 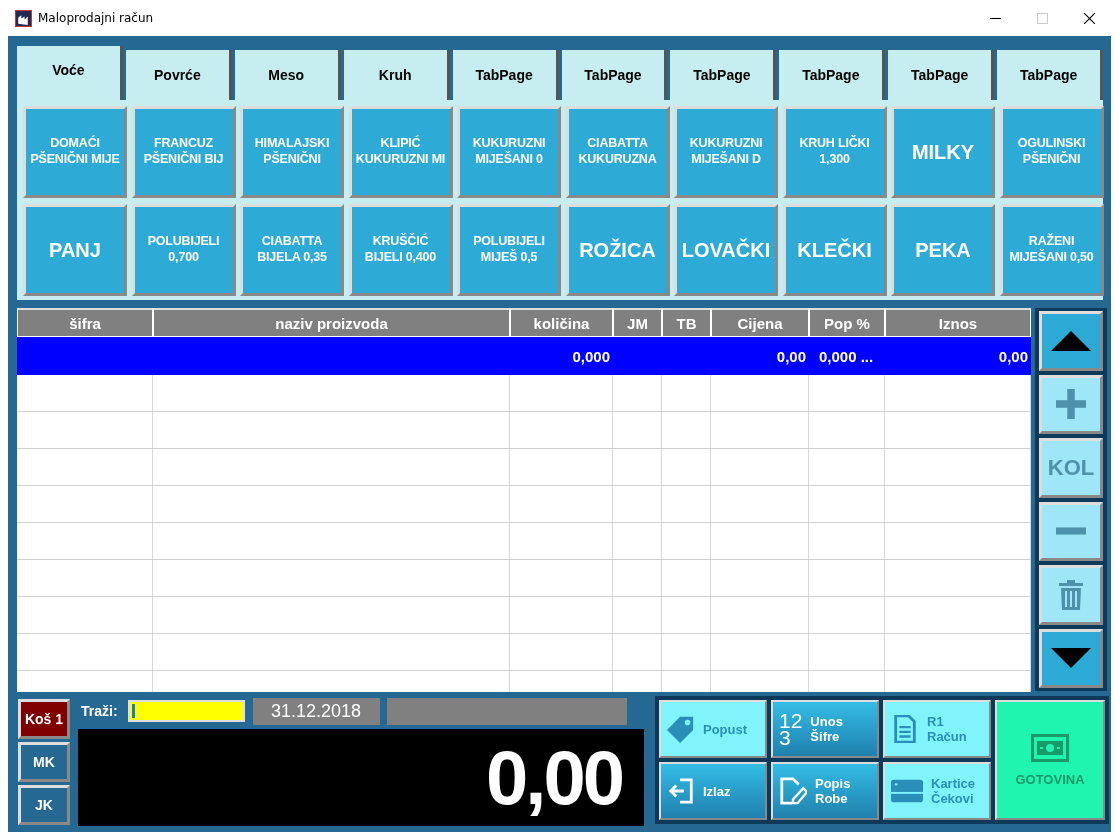 I want to click on down-triangle-icon, so click(x=1071, y=658).